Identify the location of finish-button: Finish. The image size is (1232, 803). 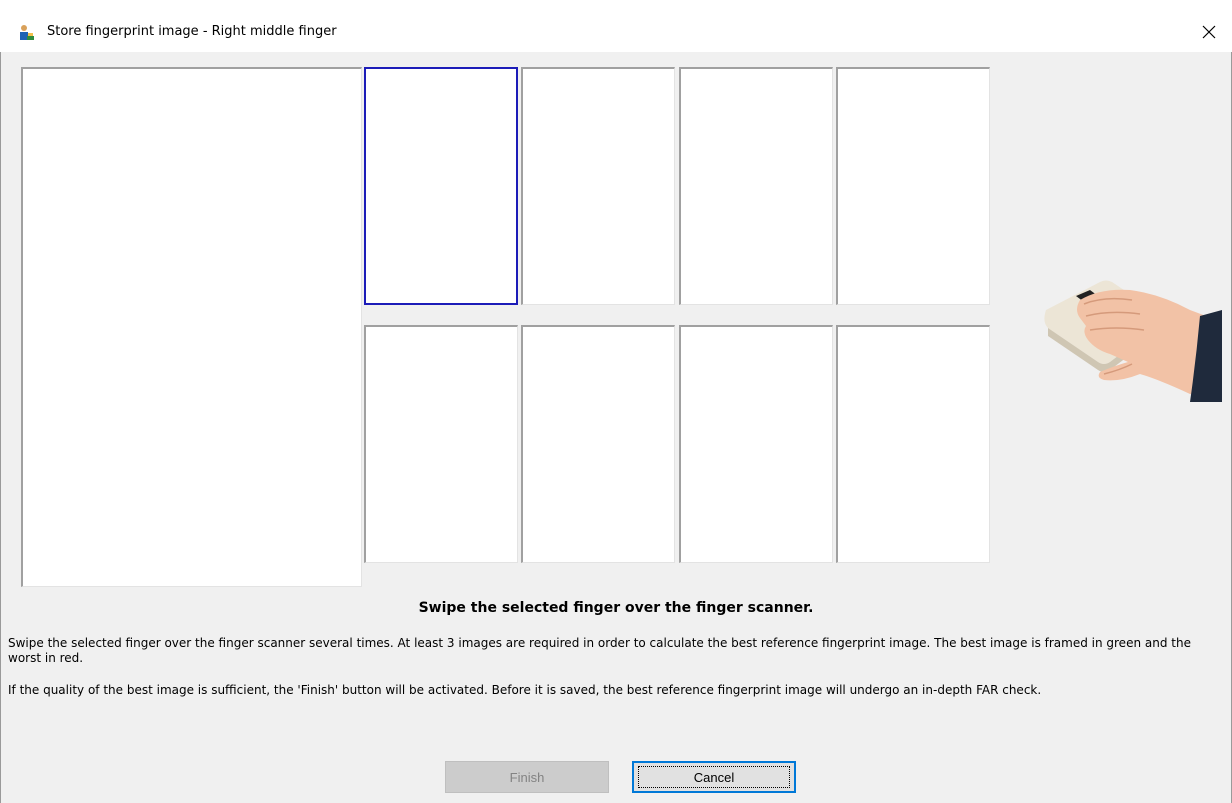
(527, 777).